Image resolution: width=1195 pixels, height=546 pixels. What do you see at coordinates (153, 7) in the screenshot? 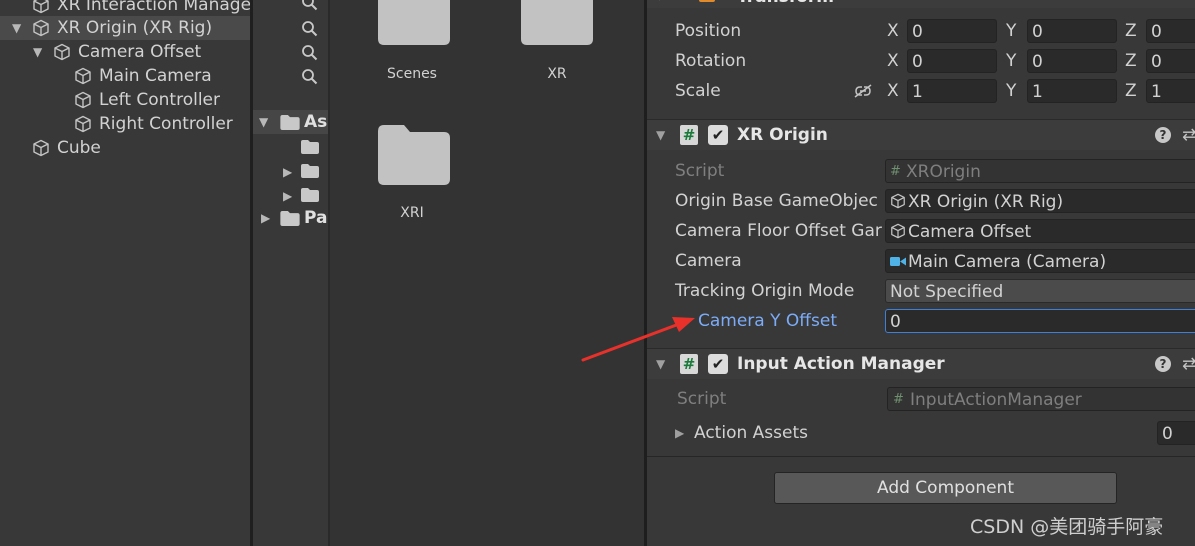
I see `hierarchy-item-label: XR Interaction Manage` at bounding box center [153, 7].